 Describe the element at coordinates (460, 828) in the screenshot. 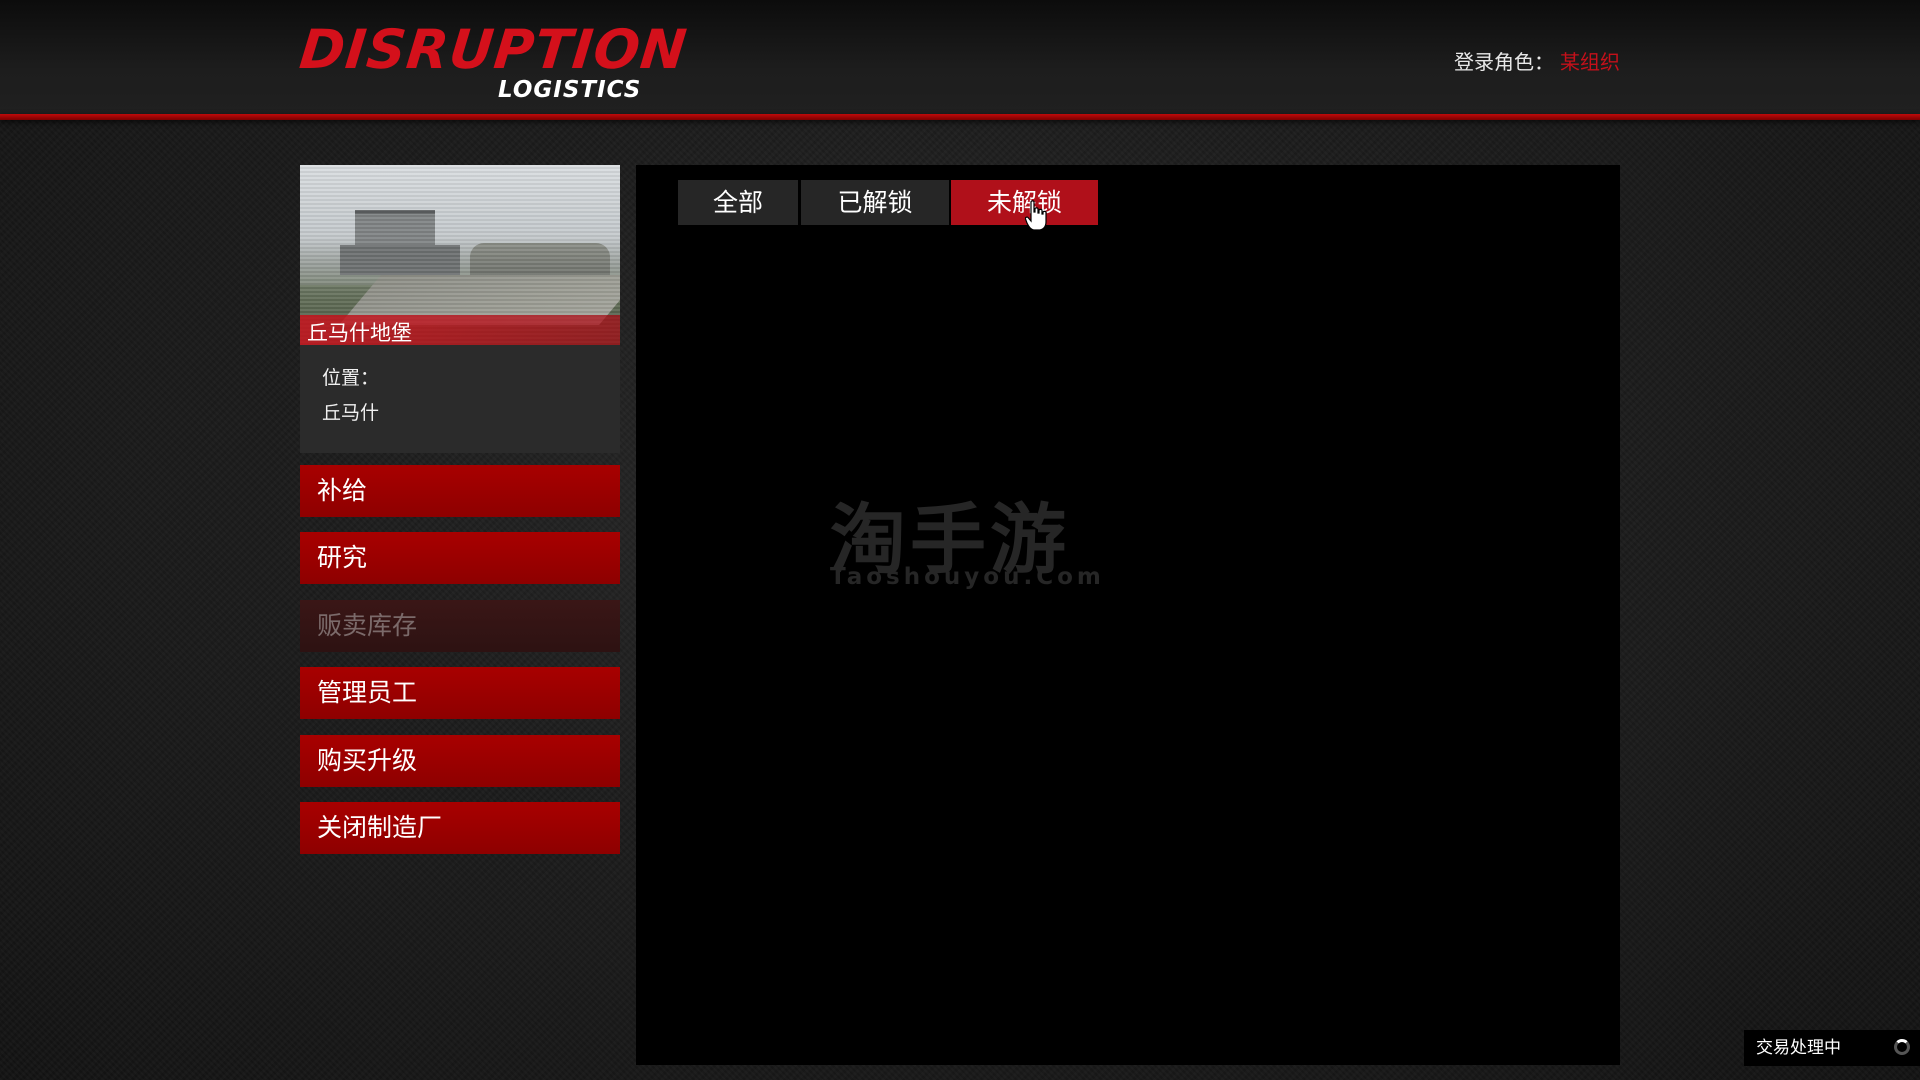

I see `shut-down-factory-button: 关闭制造厂` at that location.